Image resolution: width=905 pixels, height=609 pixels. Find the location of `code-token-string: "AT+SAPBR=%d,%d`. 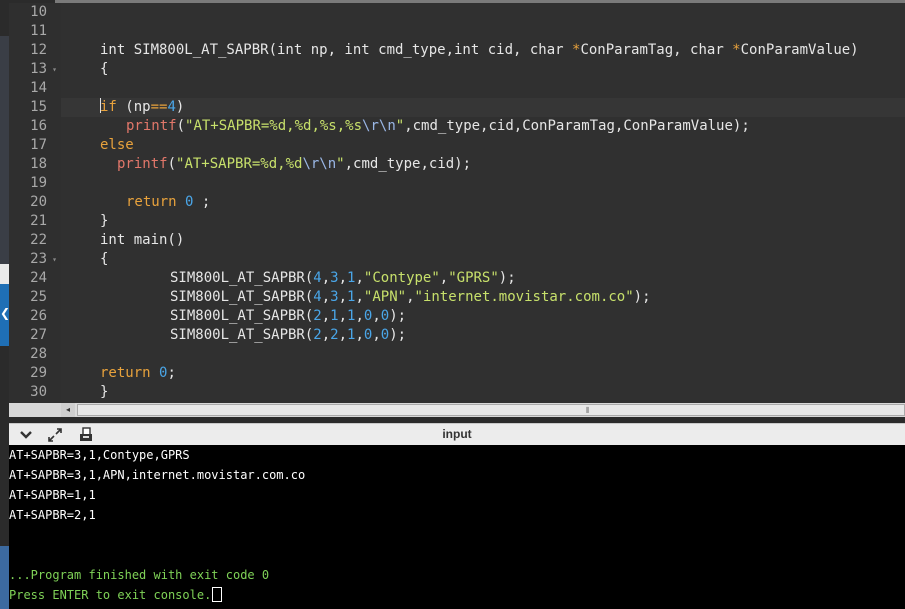

code-token-string: "AT+SAPBR=%d,%d is located at coordinates (239, 164).